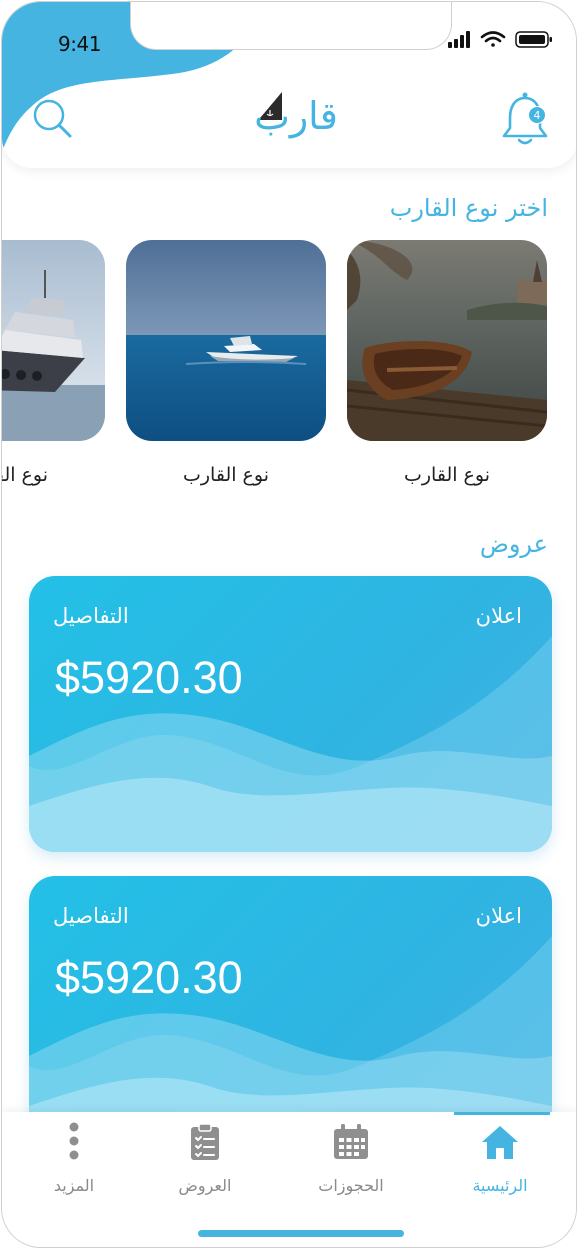 Image resolution: width=579 pixels, height=1250 pixels. I want to click on yacht-photo, so click(53, 340).